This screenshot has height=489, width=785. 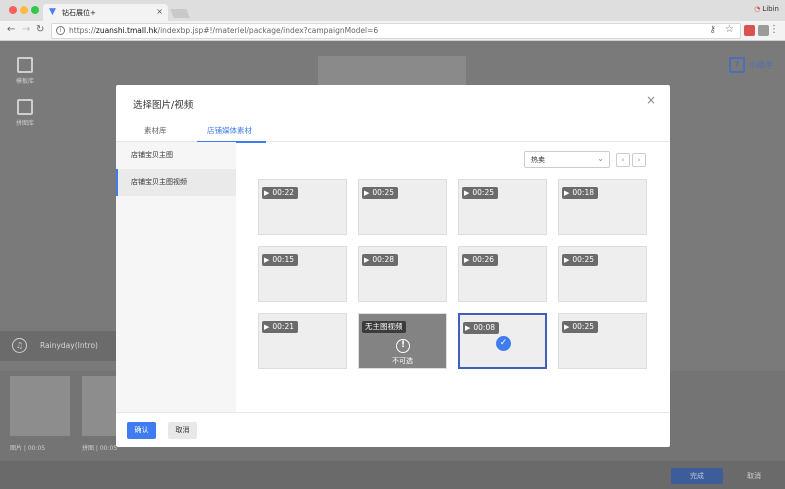 I want to click on checkmark-icon: ✓, so click(x=503, y=343).